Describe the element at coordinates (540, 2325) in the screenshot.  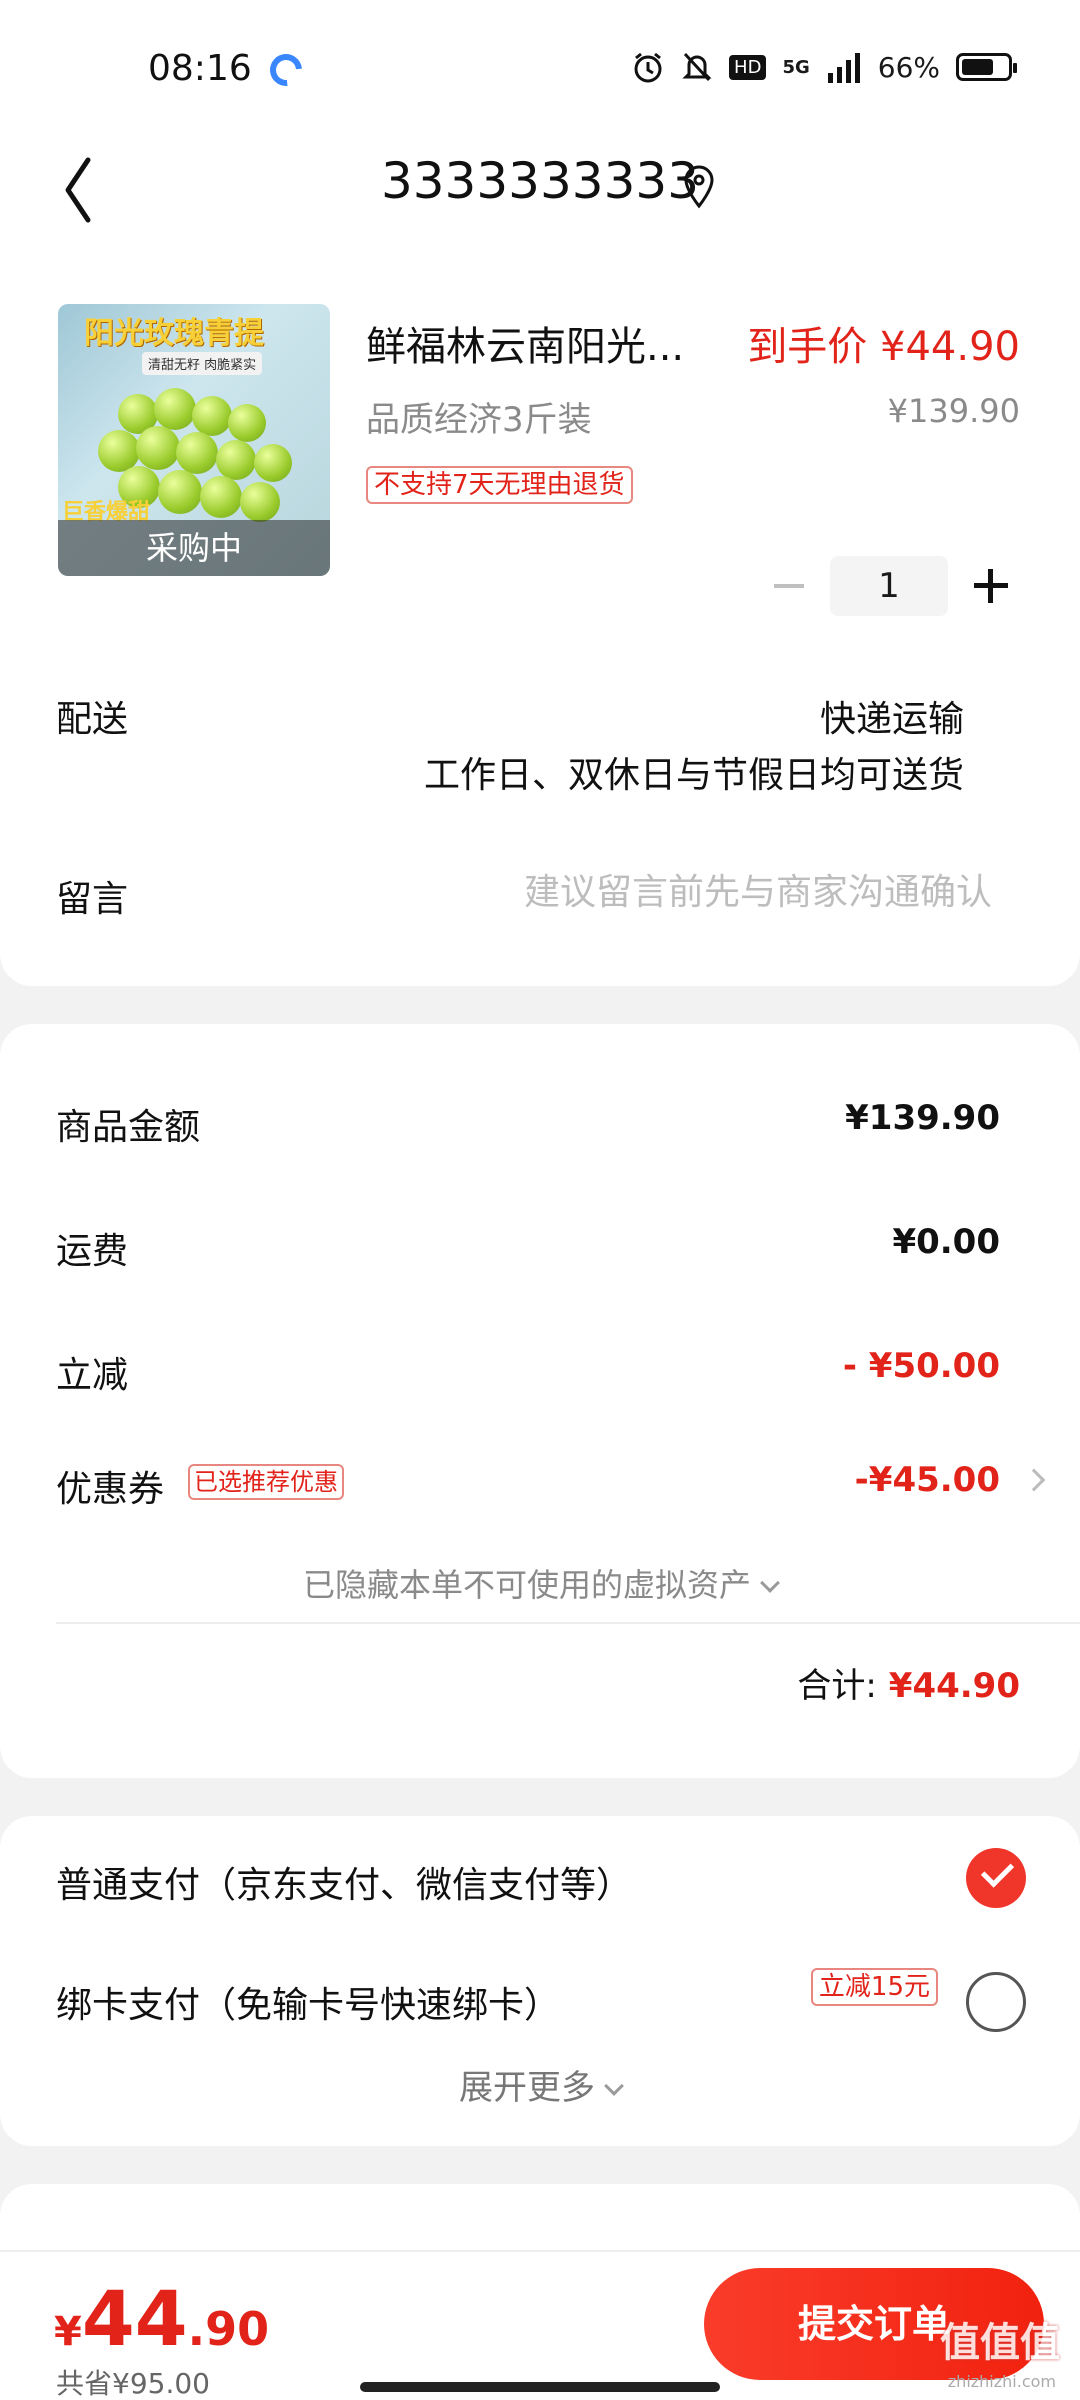
I see `bottom-bar: ¥44.90 共省¥95.00 提交订单` at that location.